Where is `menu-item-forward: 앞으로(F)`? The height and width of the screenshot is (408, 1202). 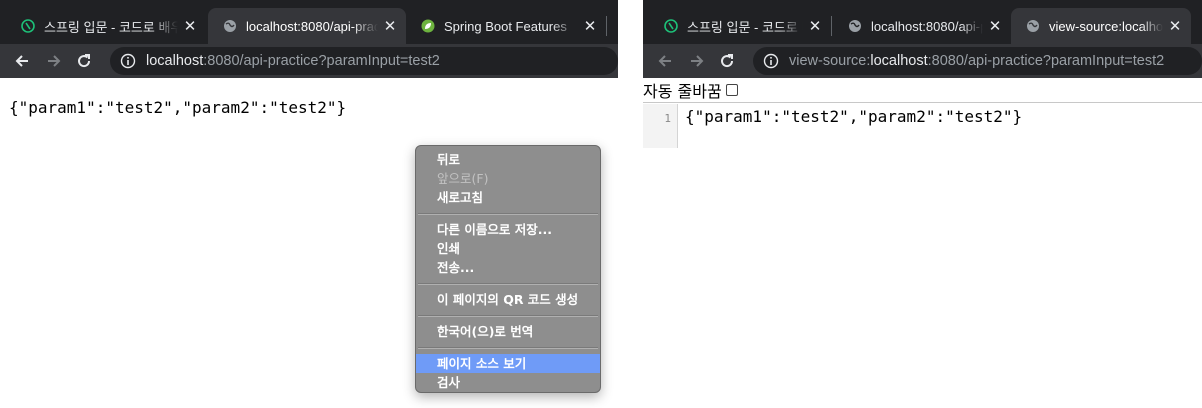 menu-item-forward: 앞으로(F) is located at coordinates (463, 178).